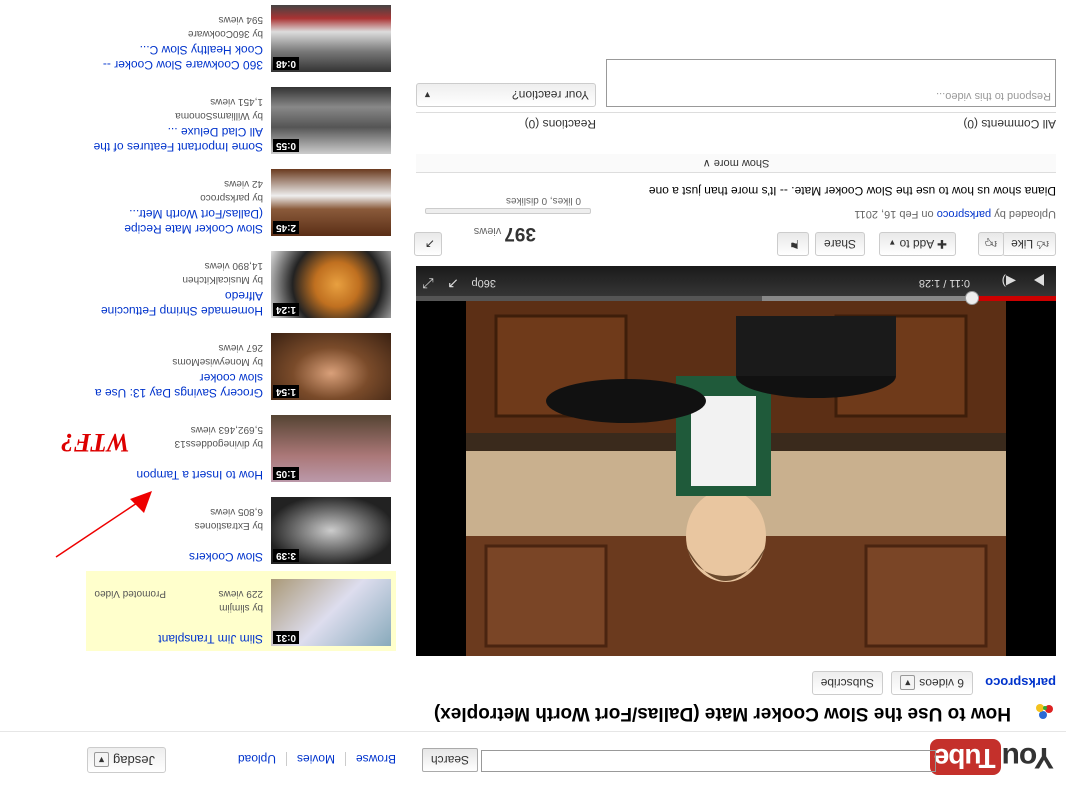 The height and width of the screenshot is (787, 1066). I want to click on videos-count: 6 videos, so click(941, 683).